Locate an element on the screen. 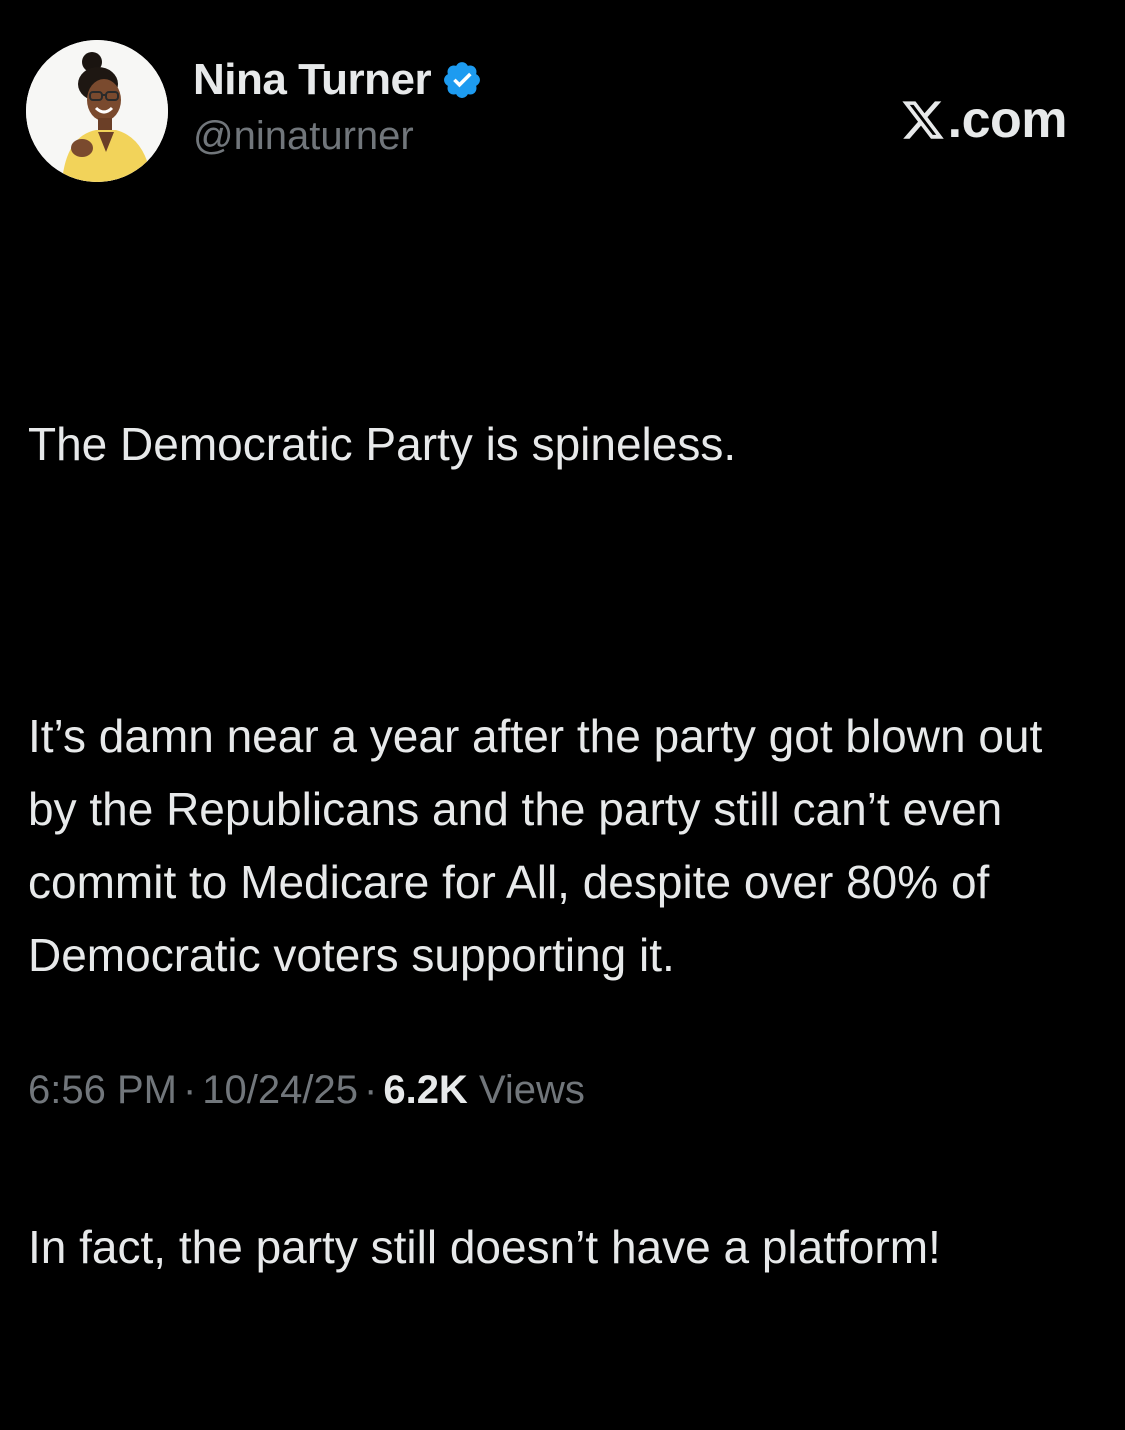 This screenshot has height=1430, width=1125. verified-badge-icon is located at coordinates (462, 80).